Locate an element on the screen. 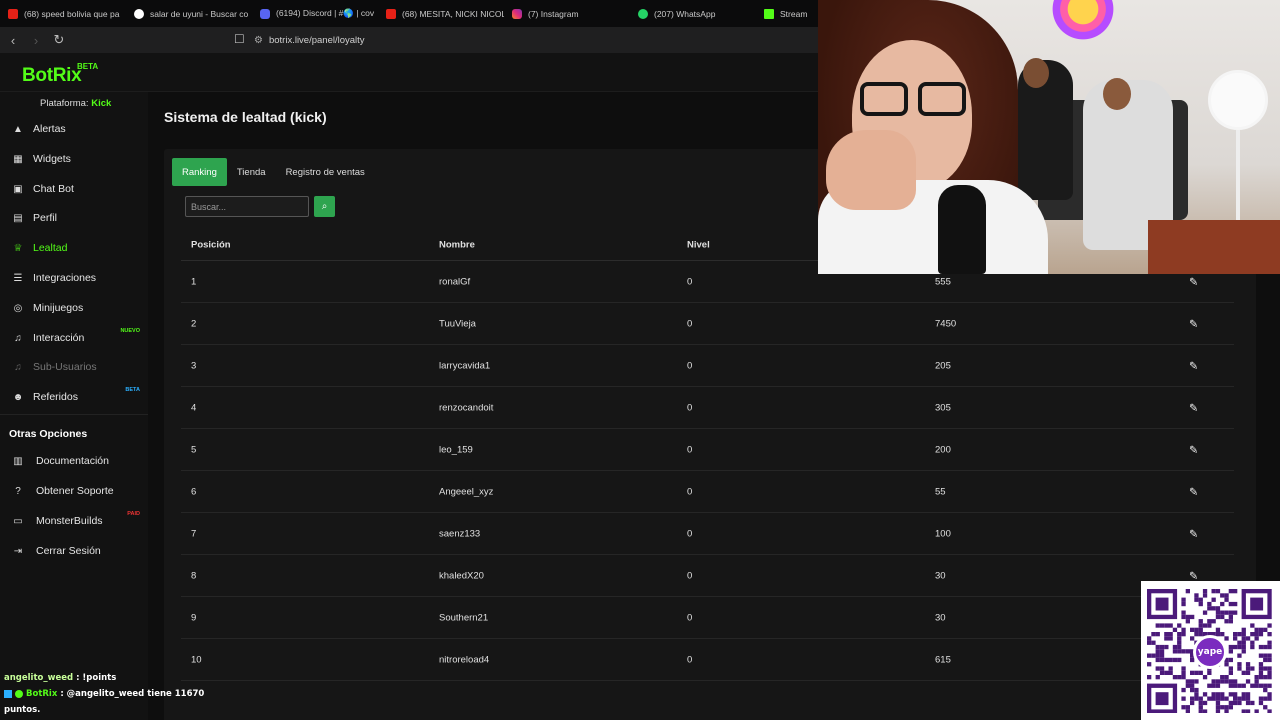 This screenshot has width=1280, height=720. column-header-posicion: Posición is located at coordinates (211, 244).